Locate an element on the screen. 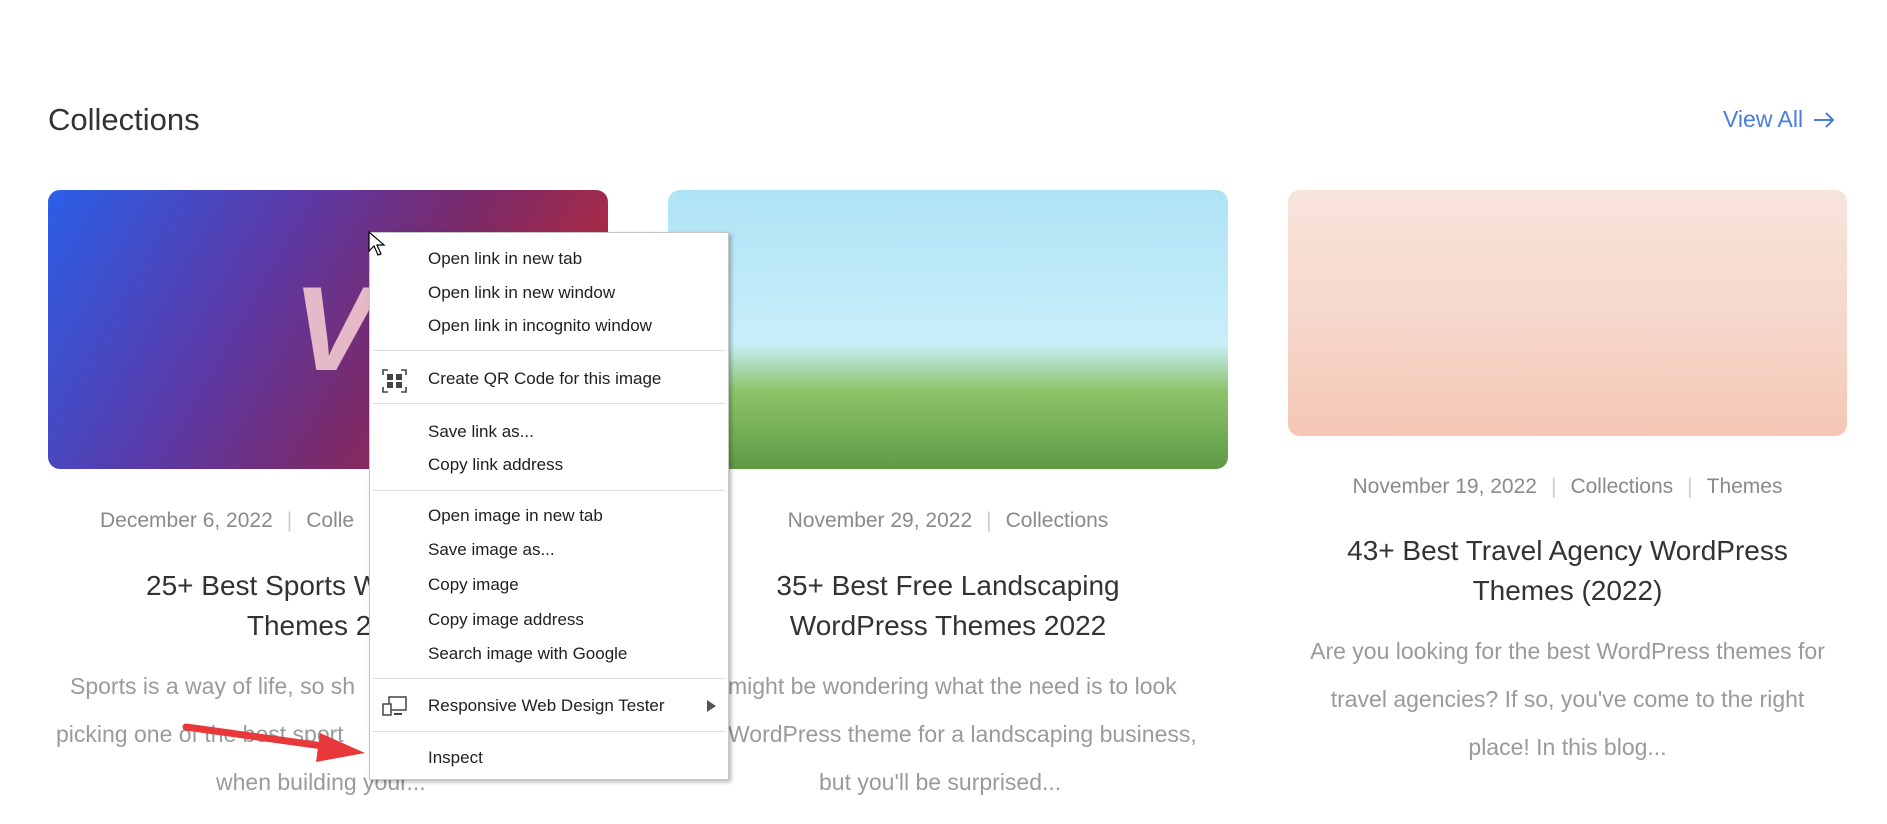 This screenshot has width=1887, height=824. card-meta: November 19, 2022 | Collections | Themes is located at coordinates (1567, 486).